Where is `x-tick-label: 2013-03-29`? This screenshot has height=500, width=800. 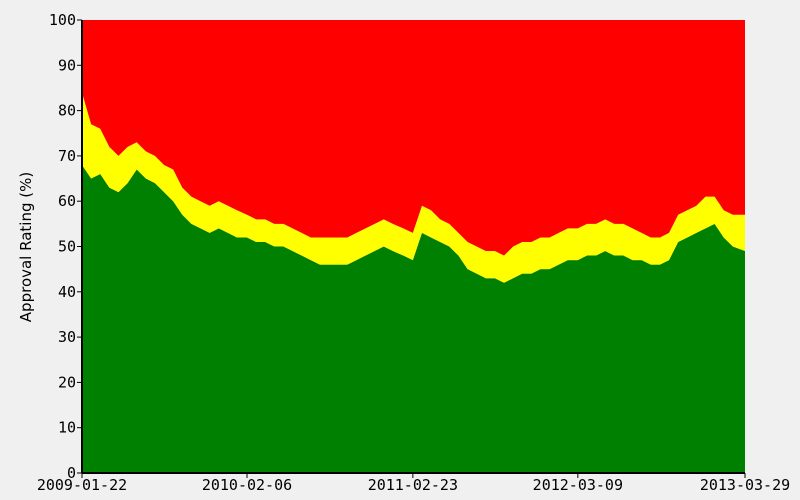
x-tick-label: 2013-03-29 is located at coordinates (745, 485).